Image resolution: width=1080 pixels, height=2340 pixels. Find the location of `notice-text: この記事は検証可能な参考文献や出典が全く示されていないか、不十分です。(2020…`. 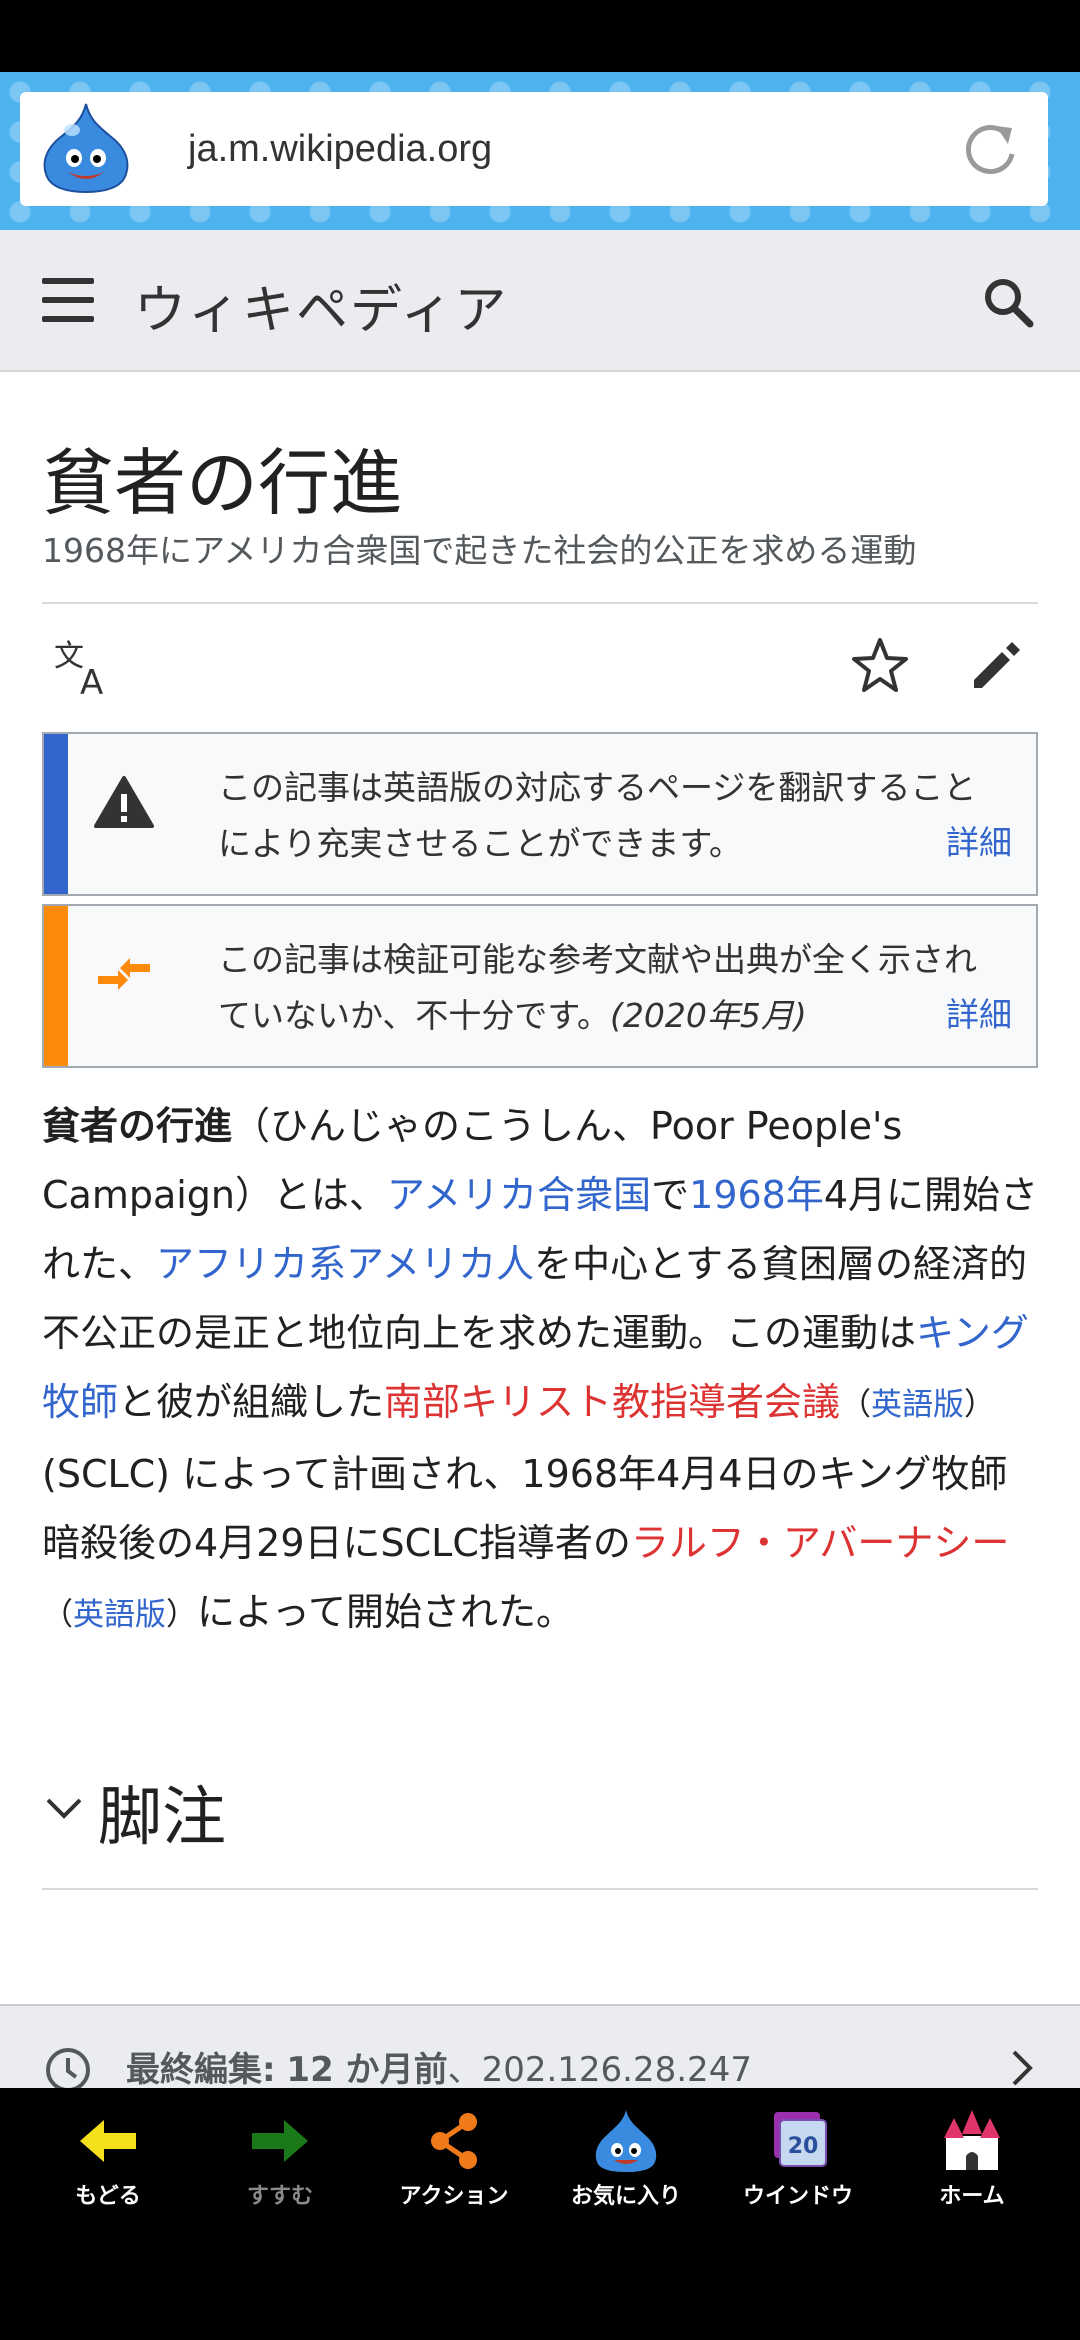

notice-text: この記事は検証可能な参考文献や出典が全く示されていないか、不十分です。(2020… is located at coordinates (608, 988).